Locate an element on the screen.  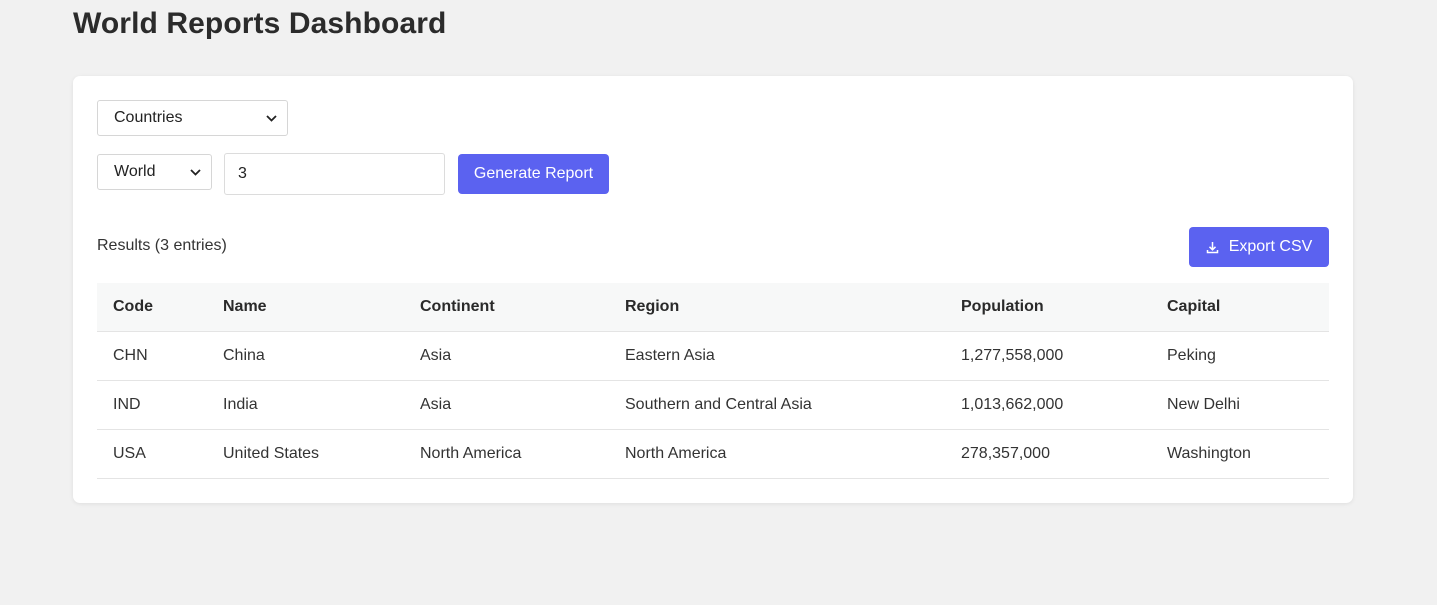
export-csv-label: Export CSV is located at coordinates (1270, 246).